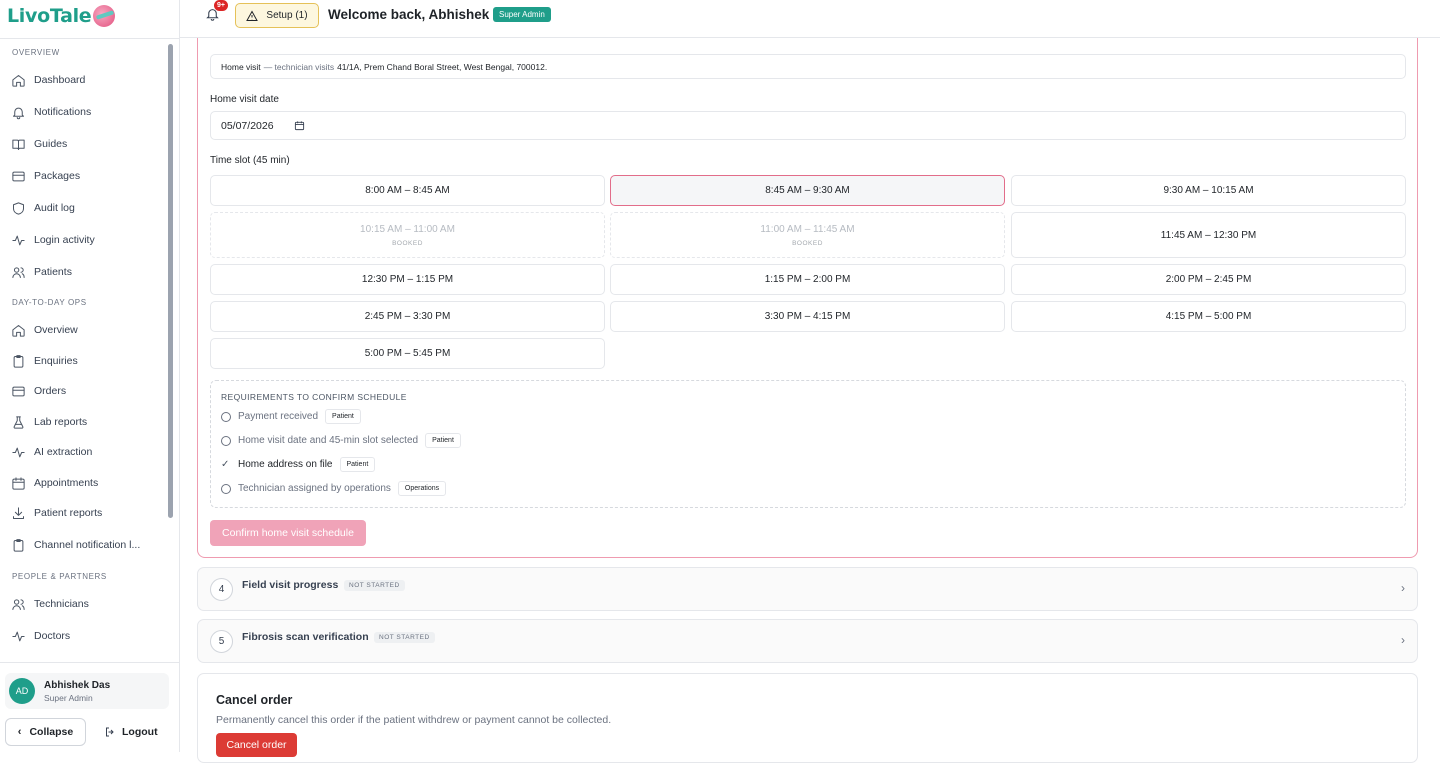 Image resolution: width=1440 pixels, height=763 pixels. I want to click on sidebar-divider, so click(90, 38).